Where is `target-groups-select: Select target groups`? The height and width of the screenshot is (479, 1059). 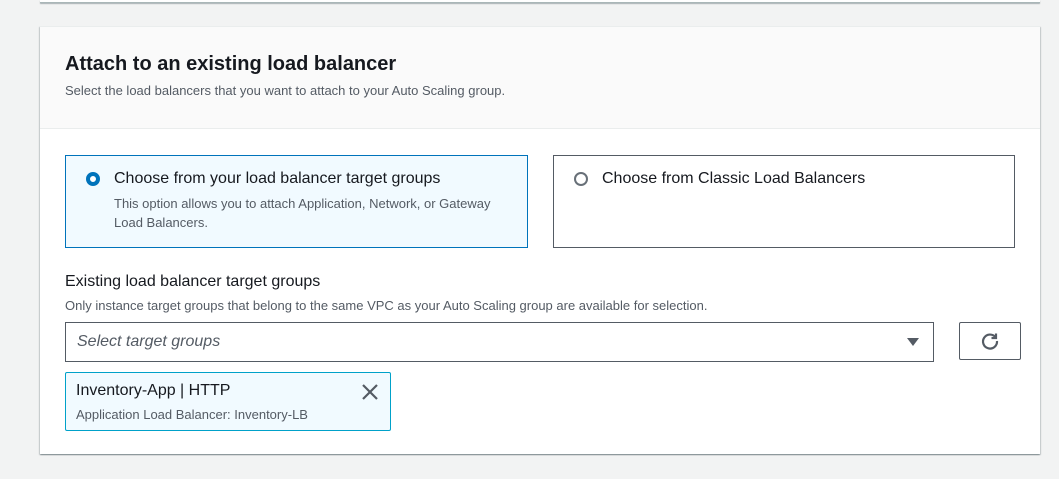
target-groups-select: Select target groups is located at coordinates (499, 342).